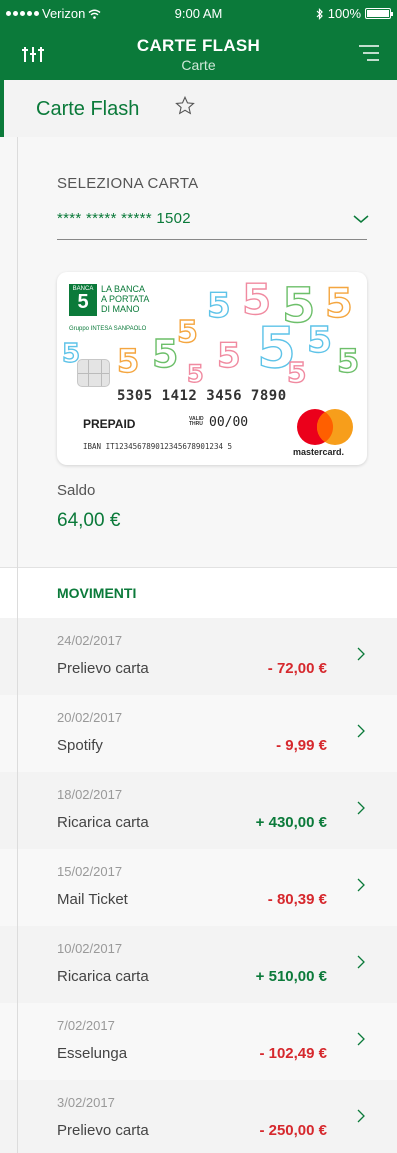 This screenshot has height=1153, width=397. What do you see at coordinates (86, 1025) in the screenshot?
I see `movement-date: 7/02/2017` at bounding box center [86, 1025].